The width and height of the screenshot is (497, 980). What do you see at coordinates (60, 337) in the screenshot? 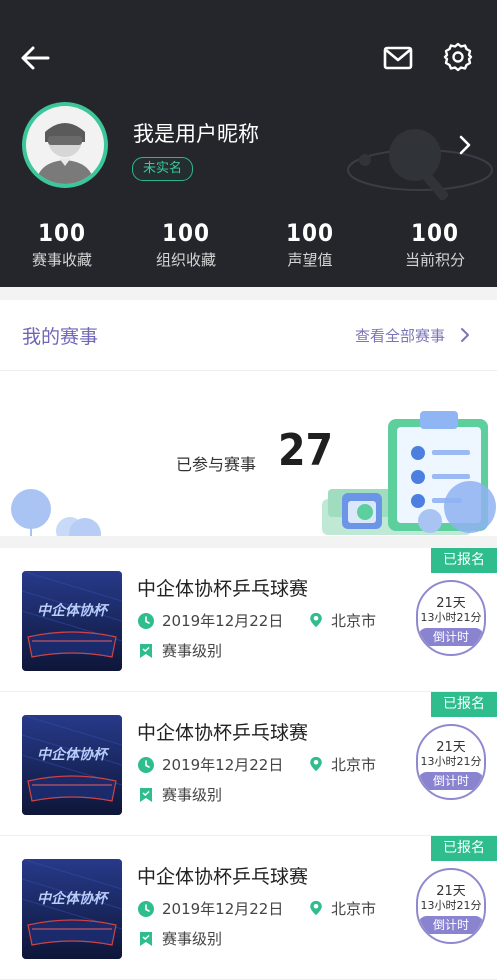
I see `section-title: 我的赛事` at bounding box center [60, 337].